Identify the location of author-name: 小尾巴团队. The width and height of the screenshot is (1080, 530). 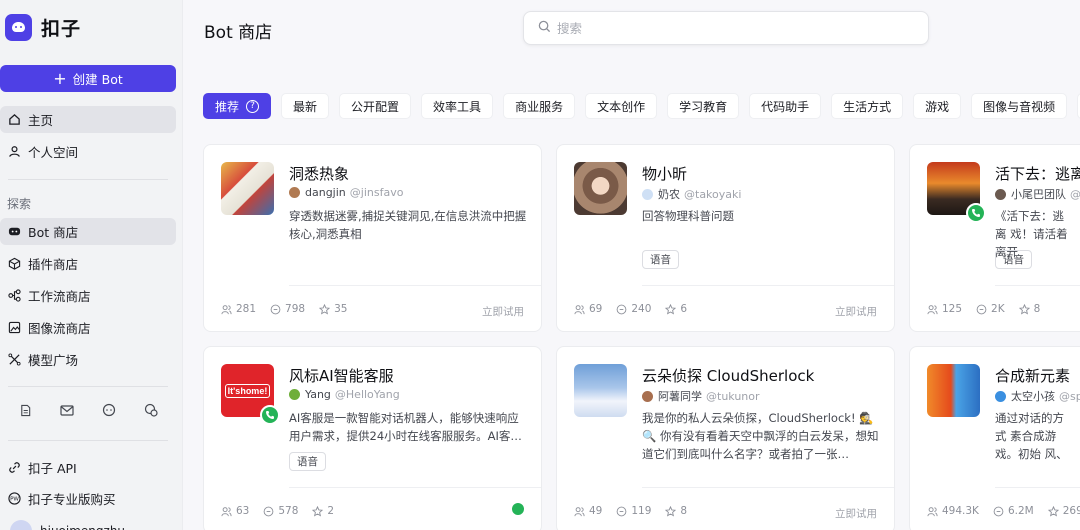
(1038, 194).